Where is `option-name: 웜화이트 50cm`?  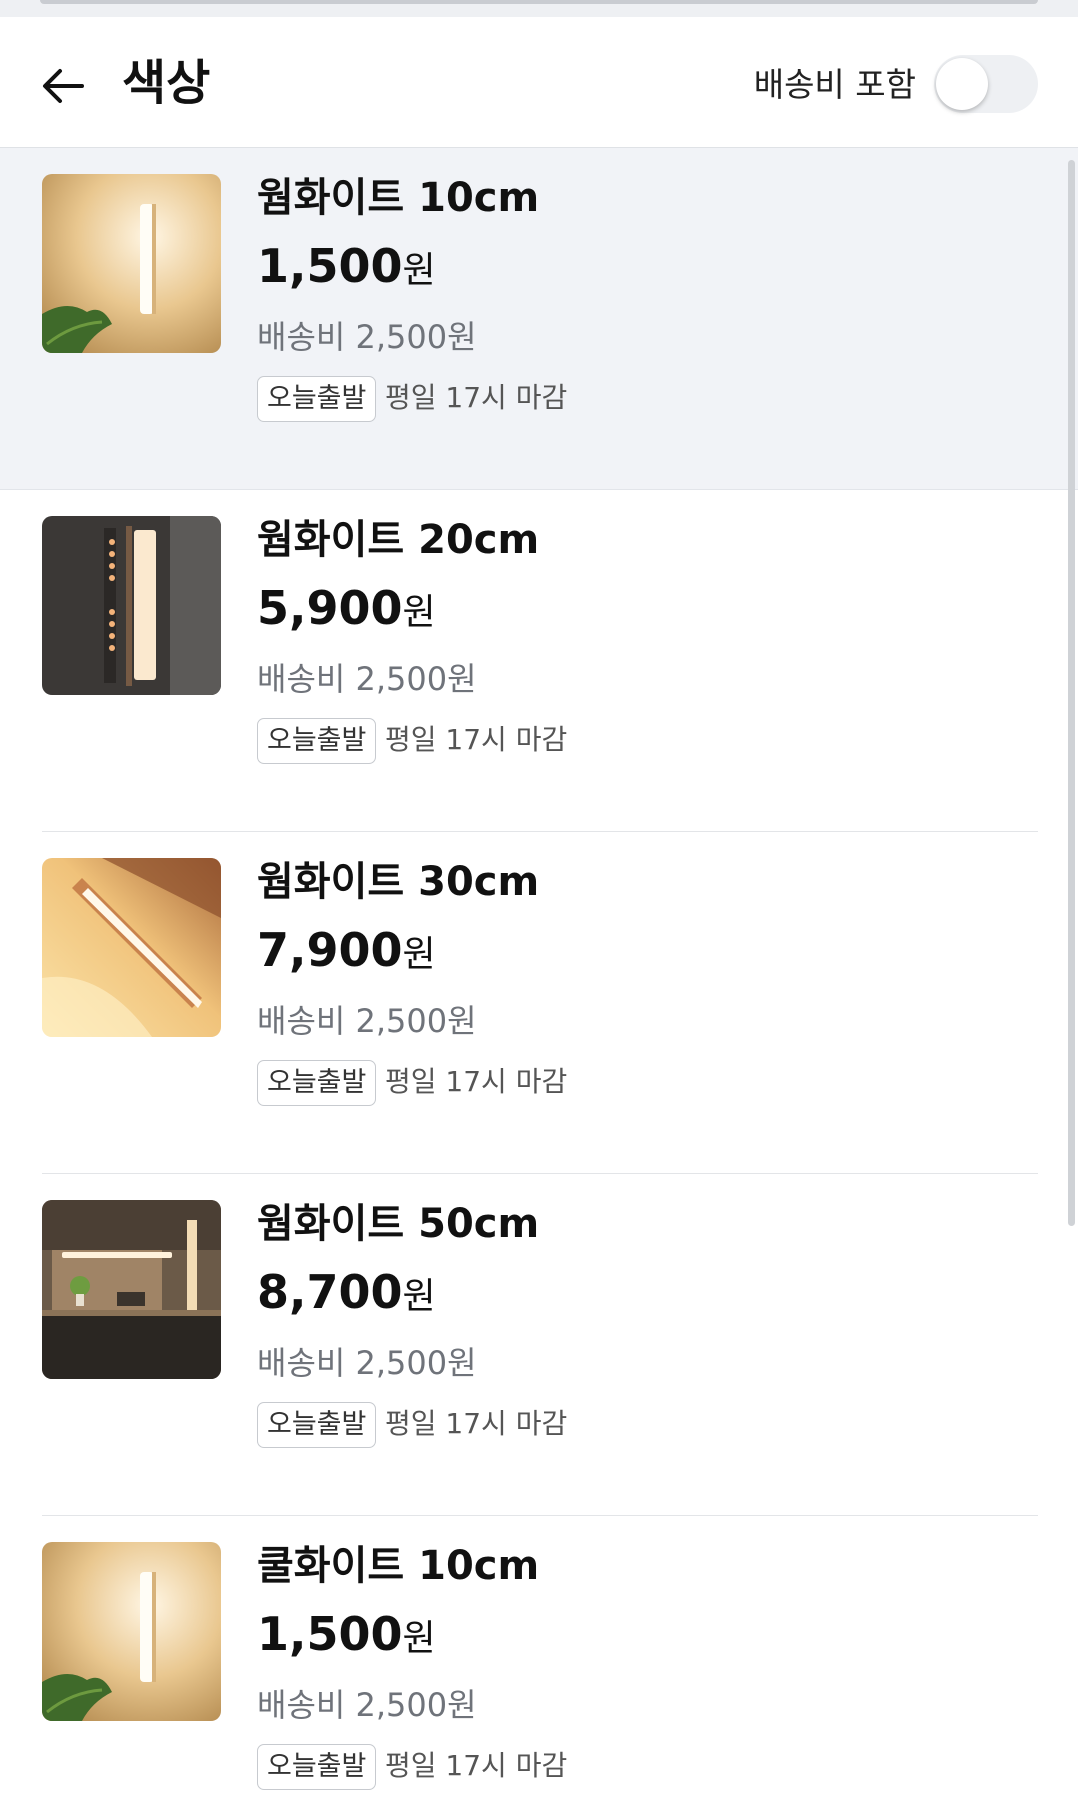
option-name: 웜화이트 50cm is located at coordinates (398, 1224).